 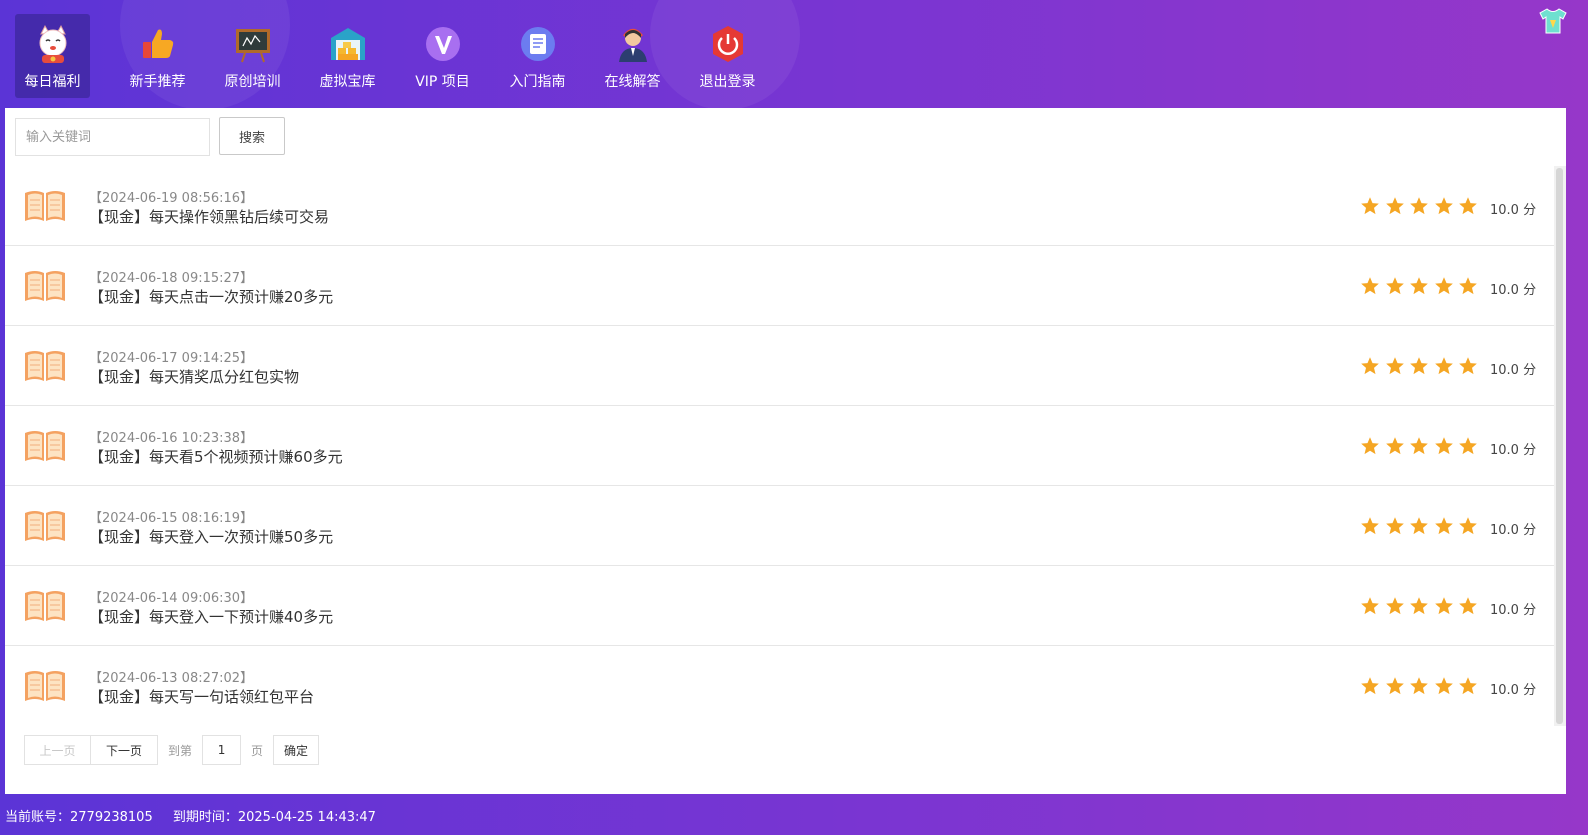 I want to click on expire-info: 到期时间：2025-04-25 14:43:47, so click(x=274, y=817).